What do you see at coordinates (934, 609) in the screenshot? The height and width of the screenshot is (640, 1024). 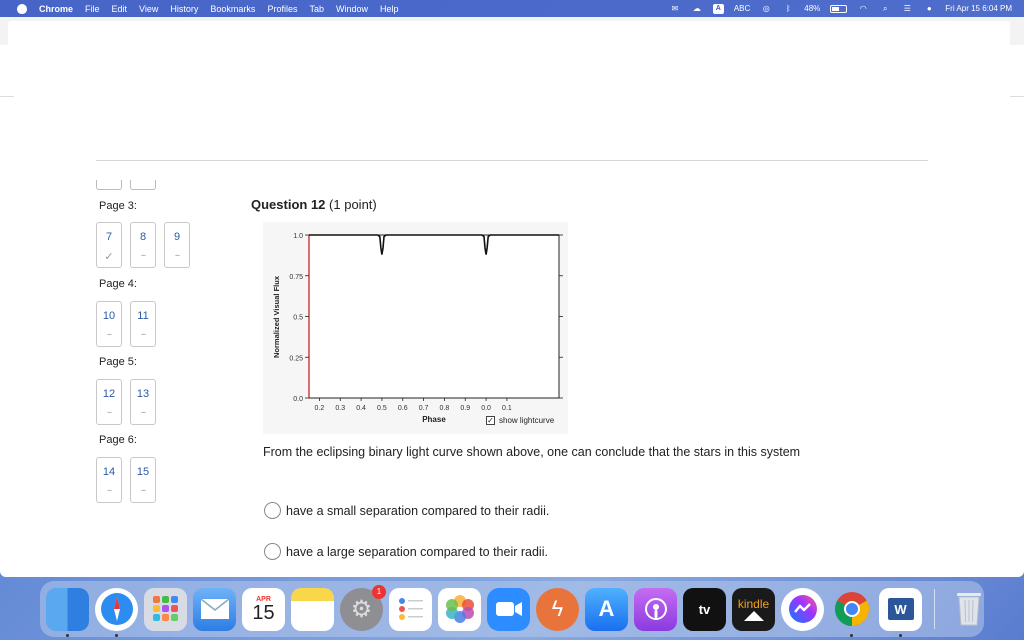 I see `dock-separator` at bounding box center [934, 609].